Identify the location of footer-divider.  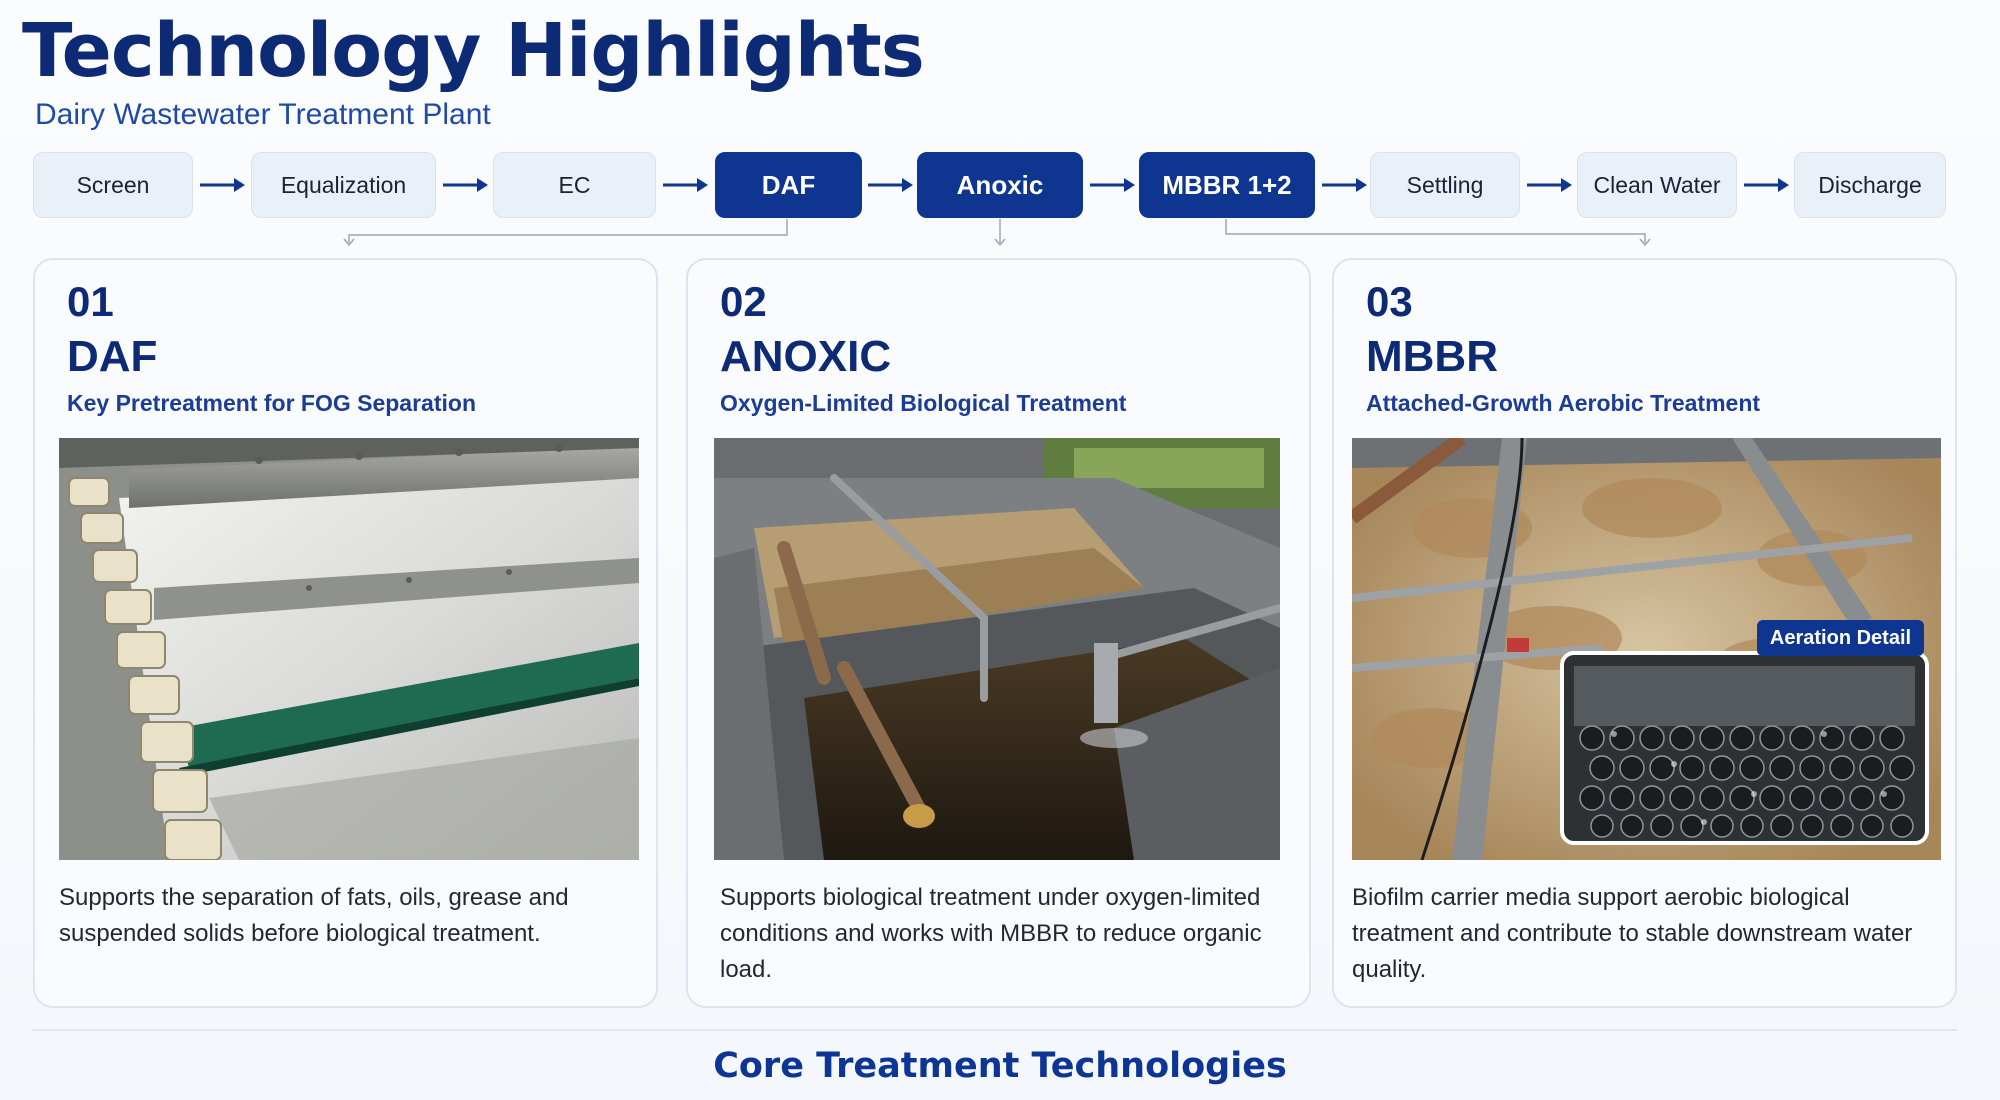
(994, 1030).